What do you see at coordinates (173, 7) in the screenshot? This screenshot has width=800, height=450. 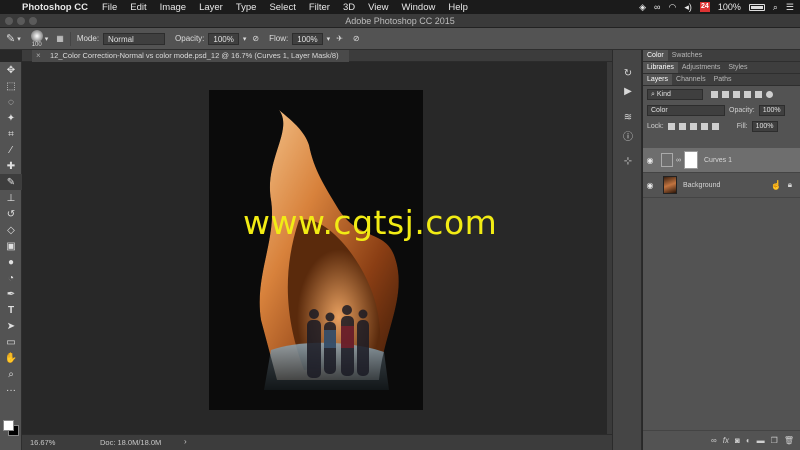 I see `menu-image: Image` at bounding box center [173, 7].